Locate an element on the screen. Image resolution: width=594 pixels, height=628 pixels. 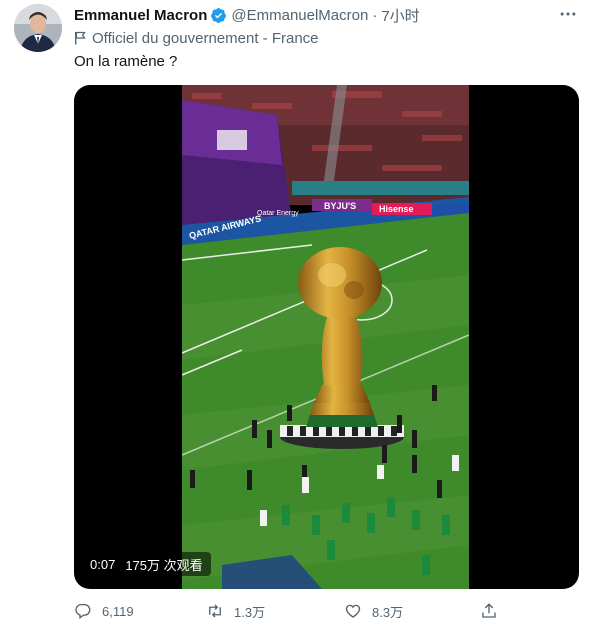
government-label: Officiel du gouvernement - France is located at coordinates (196, 38).